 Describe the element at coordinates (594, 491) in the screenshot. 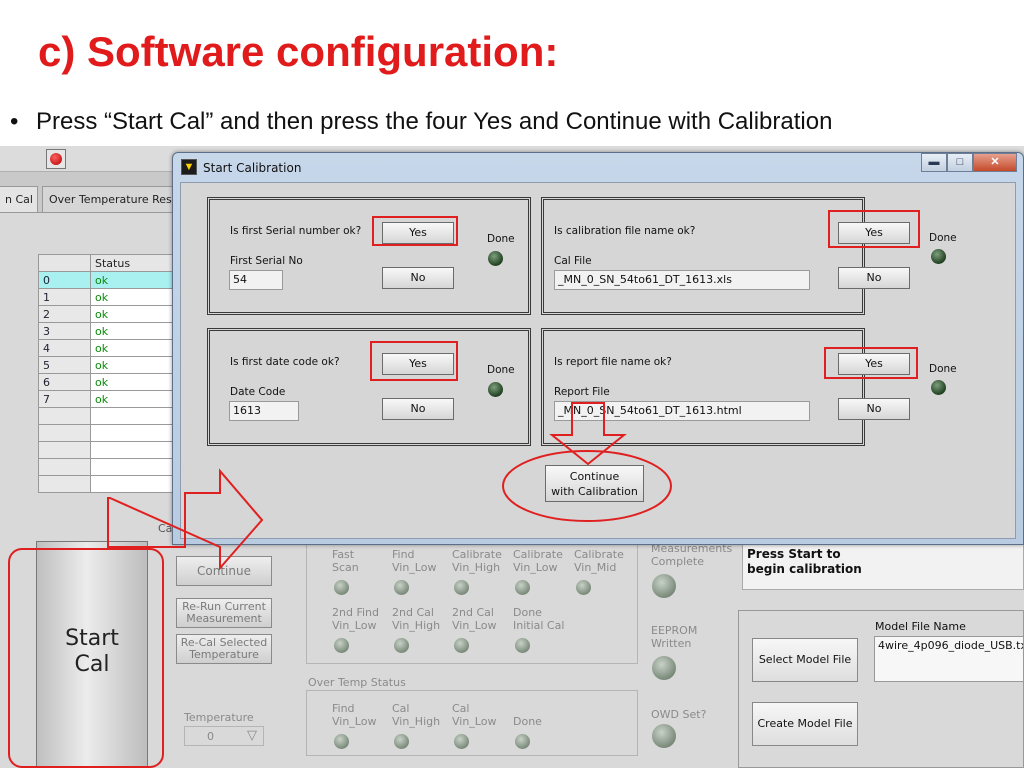

I see `continue-line2: with Calibration` at that location.